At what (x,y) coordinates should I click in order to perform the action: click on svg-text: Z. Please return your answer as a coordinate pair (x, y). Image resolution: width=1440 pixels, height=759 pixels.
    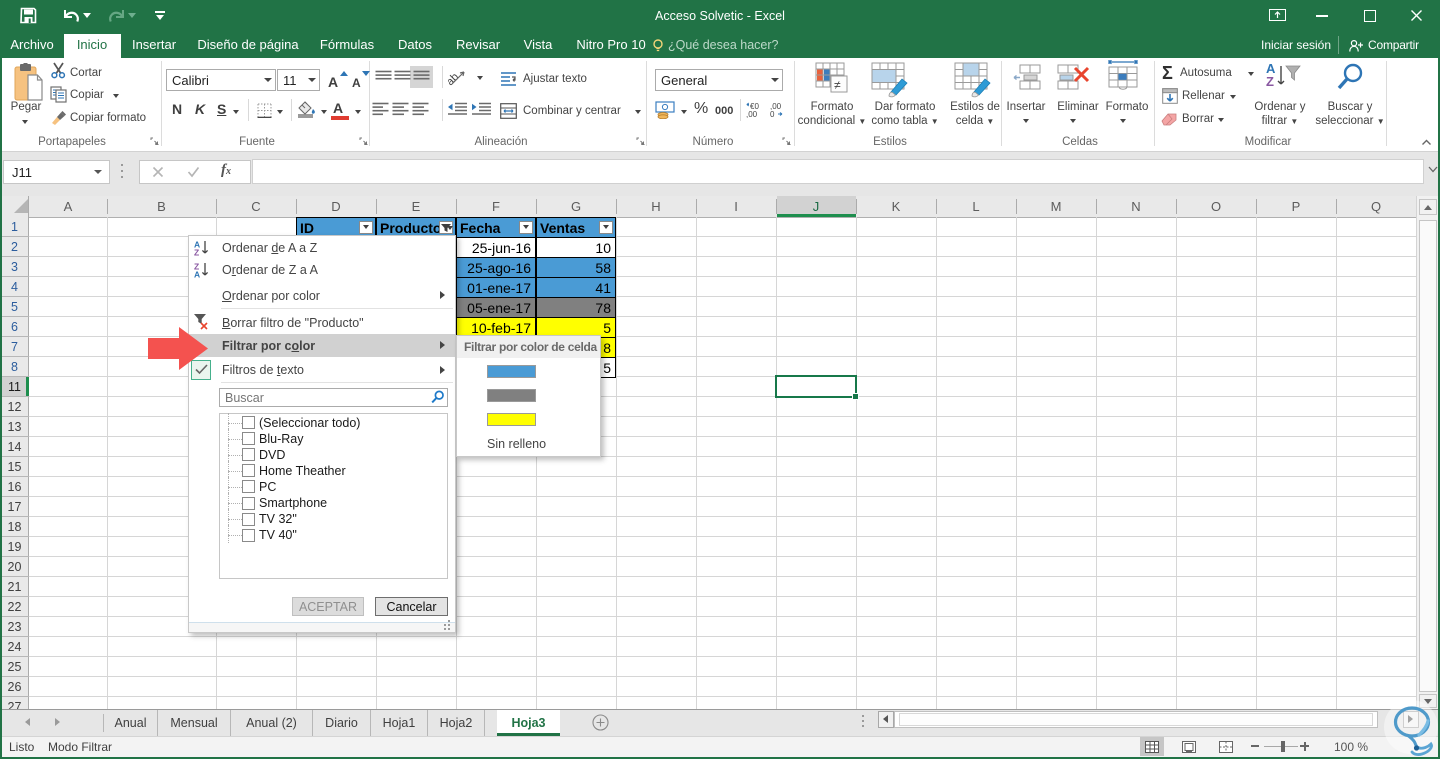
    Looking at the image, I should click on (196, 252).